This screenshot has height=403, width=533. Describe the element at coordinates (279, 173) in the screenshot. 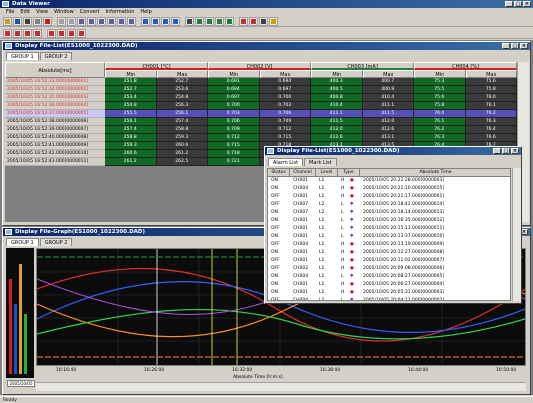

I see `alarm-column-header: Status` at that location.